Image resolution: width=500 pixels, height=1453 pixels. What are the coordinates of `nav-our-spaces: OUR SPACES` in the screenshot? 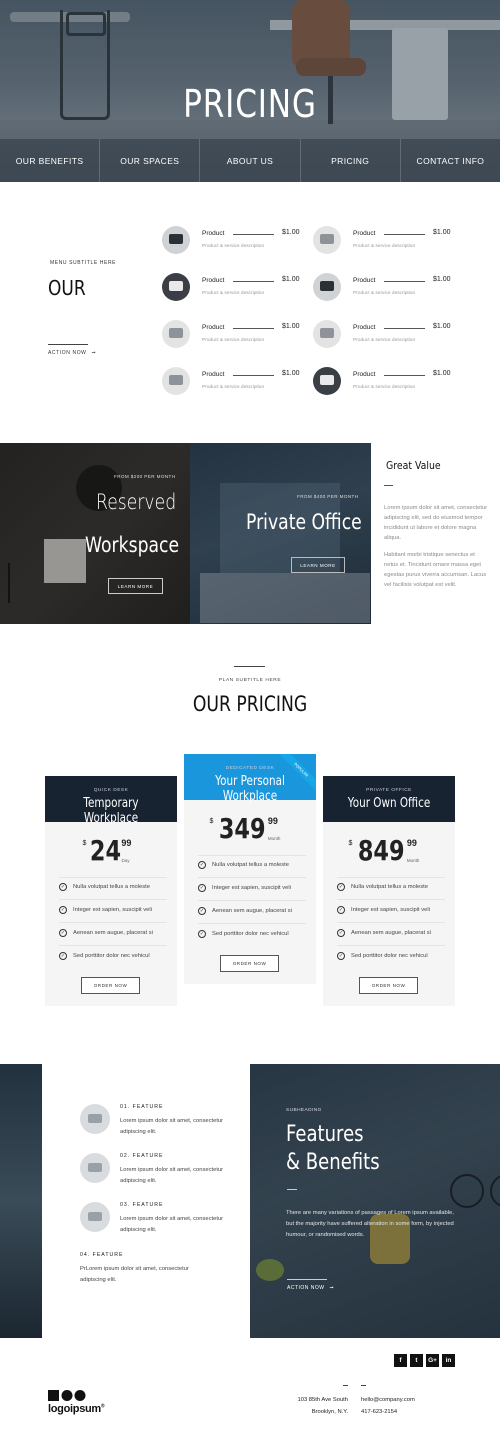 It's located at (150, 160).